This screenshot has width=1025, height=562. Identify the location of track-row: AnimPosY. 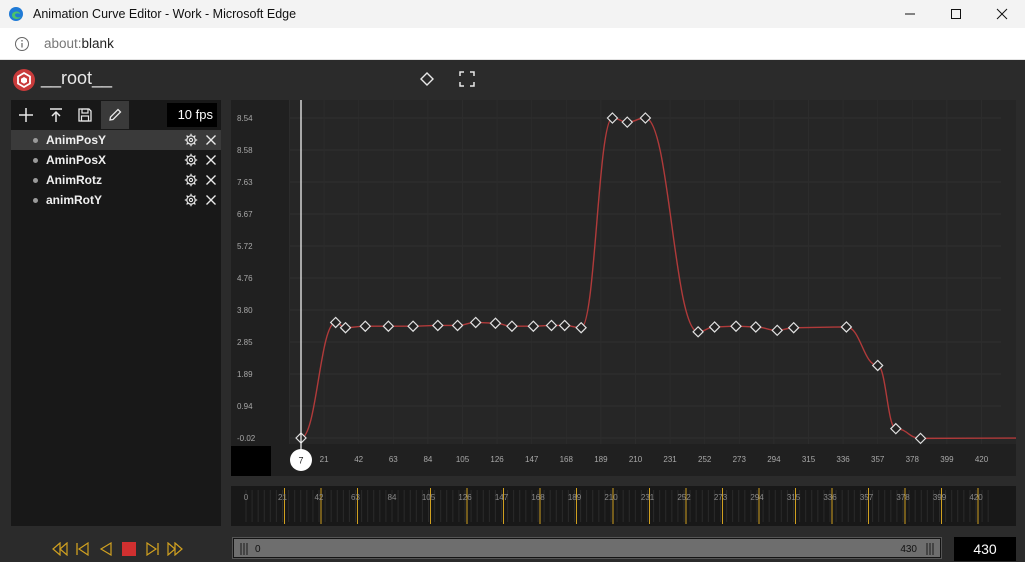
(116, 140).